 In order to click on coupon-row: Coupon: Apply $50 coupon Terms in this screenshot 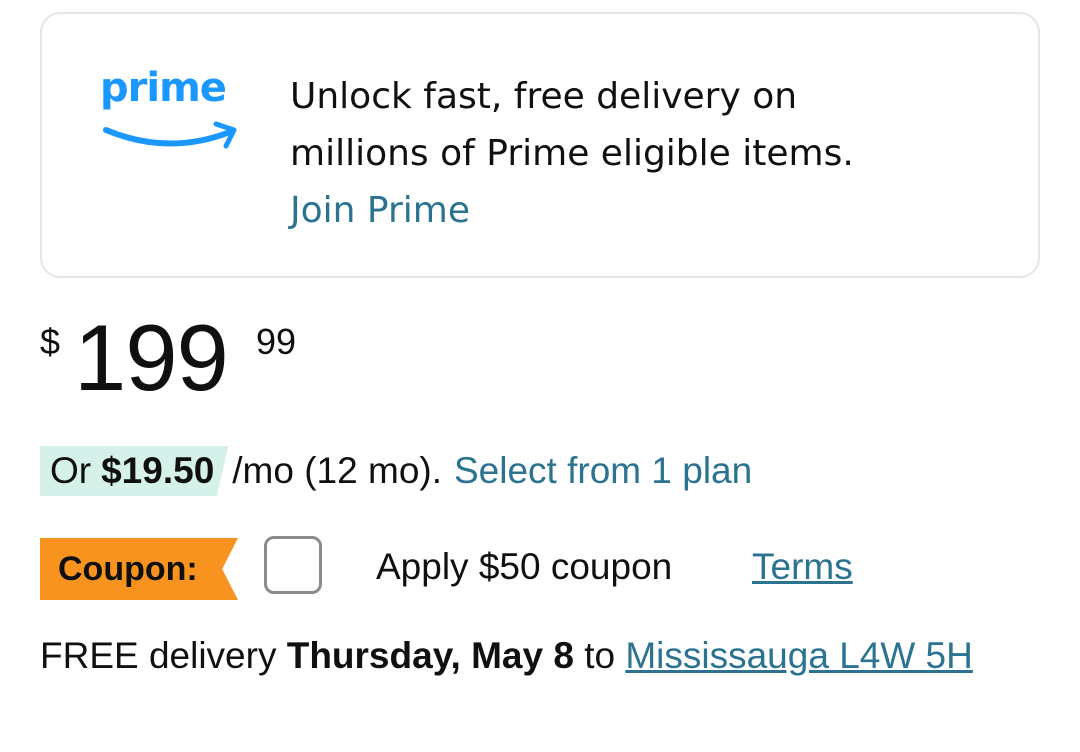, I will do `click(540, 568)`.